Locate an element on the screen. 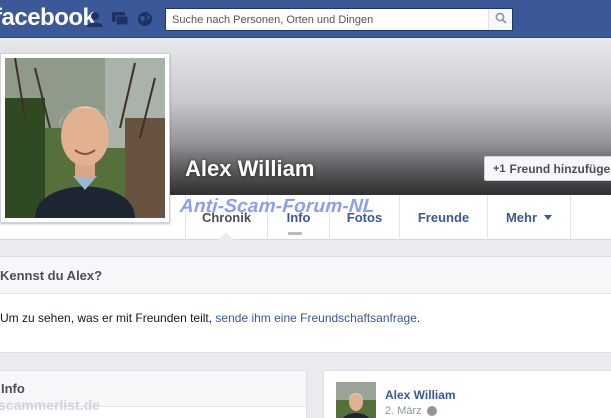 The image size is (611, 418). post-author: Alex William is located at coordinates (420, 395).